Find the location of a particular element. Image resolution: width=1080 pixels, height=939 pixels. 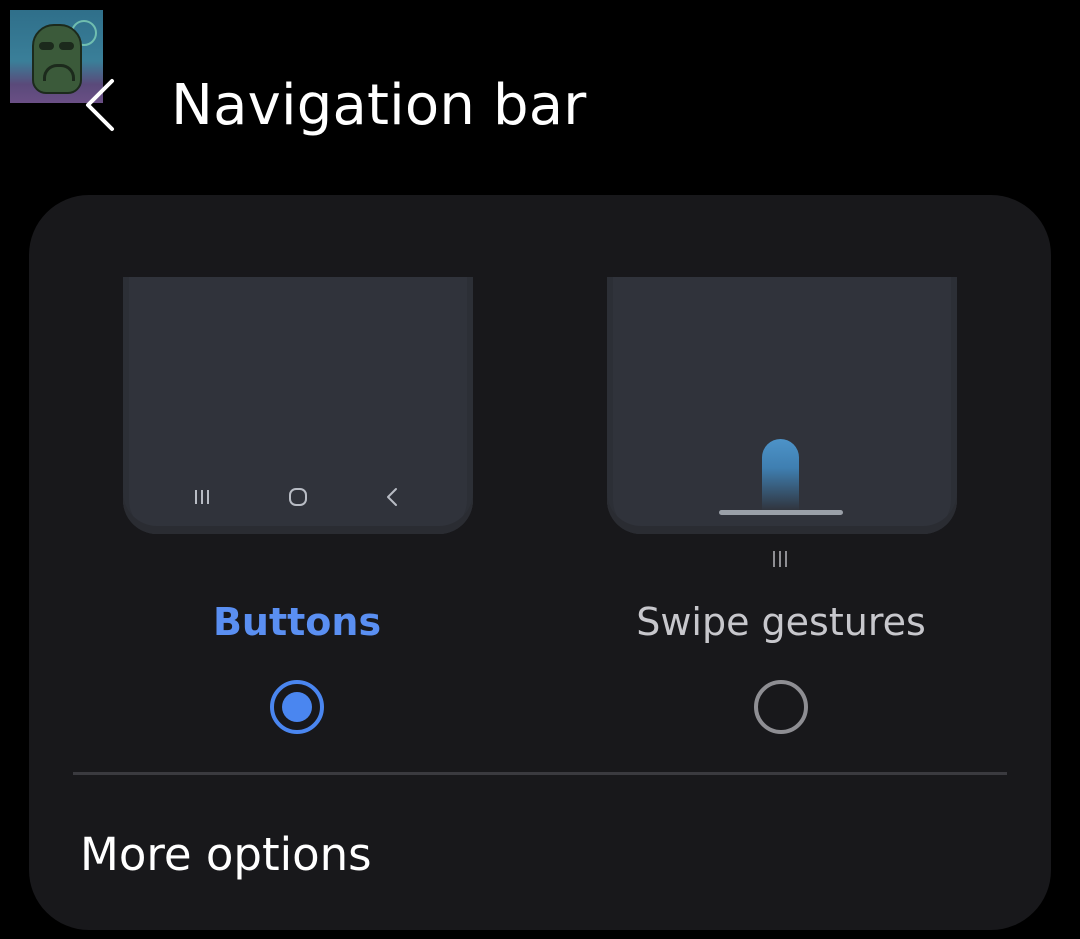

back-icon is located at coordinates (392, 497).